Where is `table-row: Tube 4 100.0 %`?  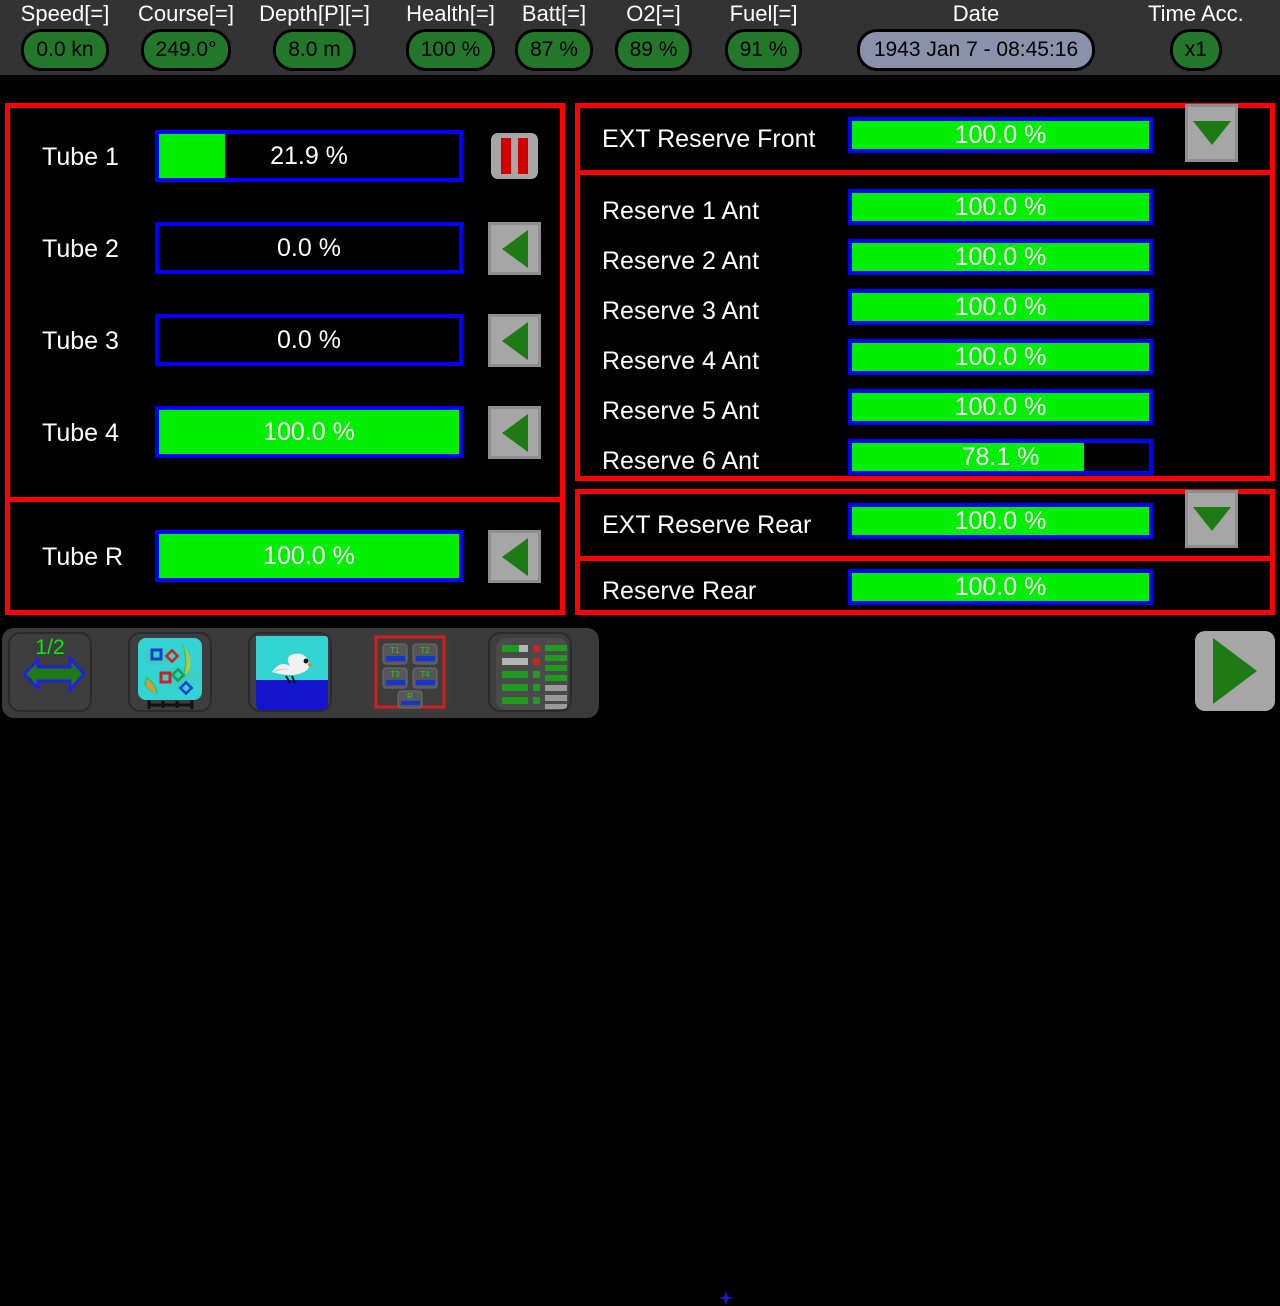
table-row: Tube 4 100.0 % is located at coordinates (285, 433).